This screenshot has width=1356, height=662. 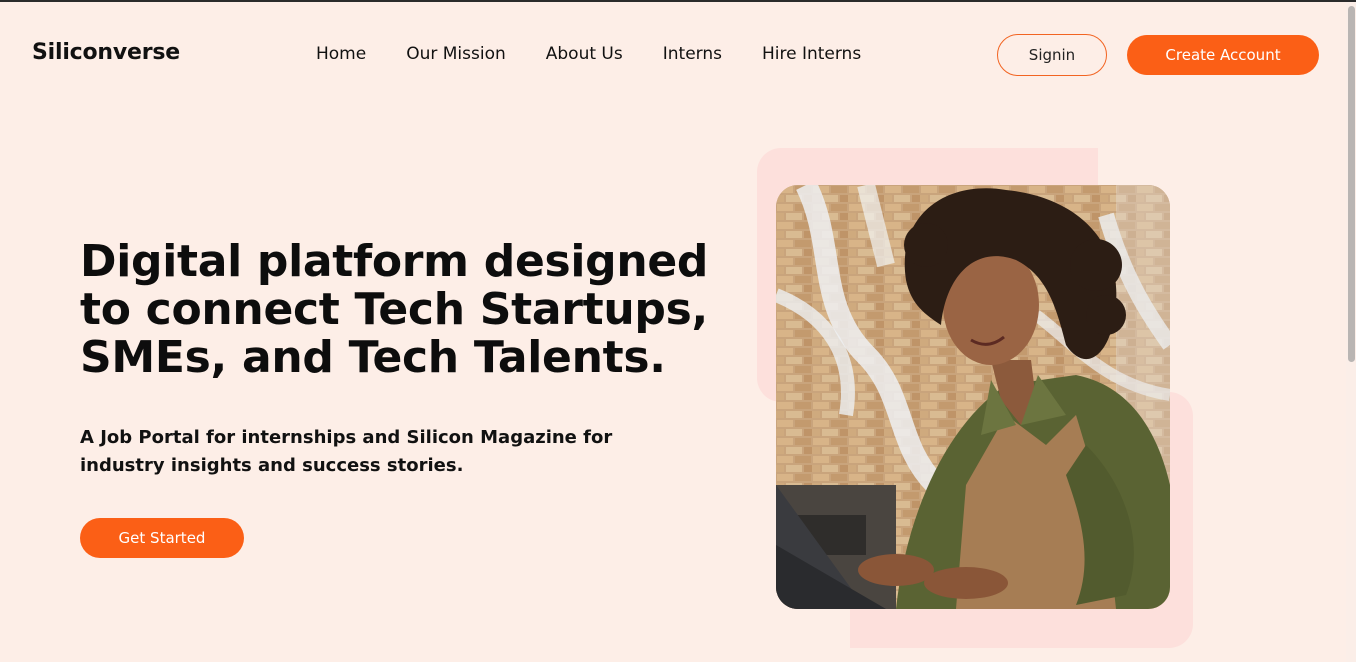 I want to click on nav-hire-interns-link: Hire Interns, so click(x=811, y=54).